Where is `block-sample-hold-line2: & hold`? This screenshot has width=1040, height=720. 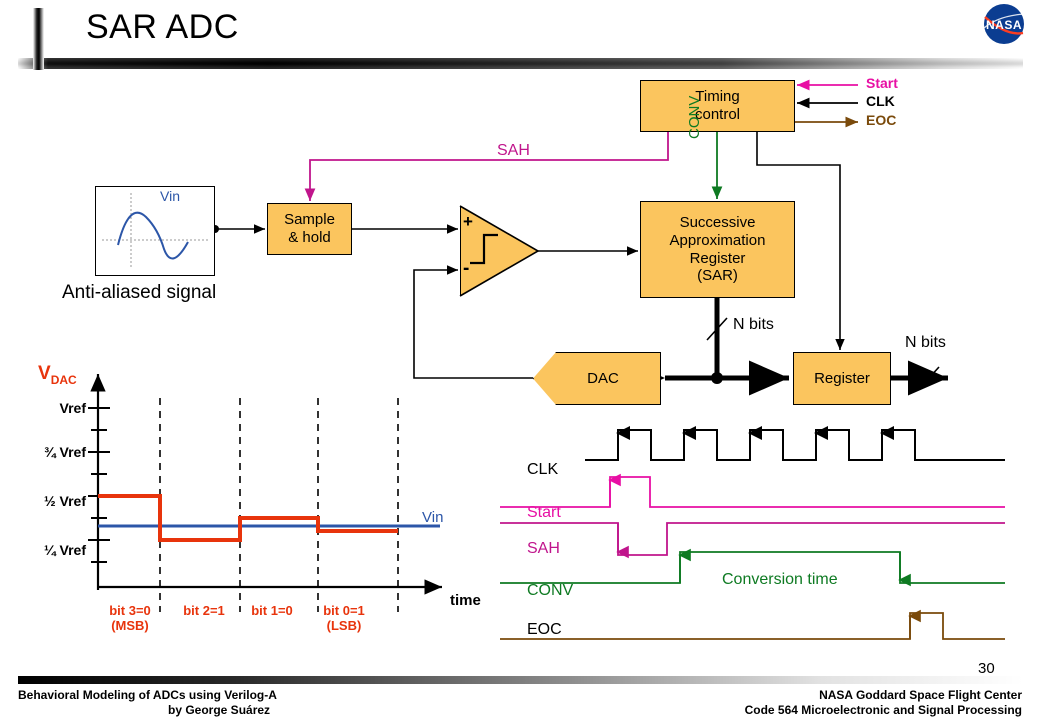 block-sample-hold-line2: & hold is located at coordinates (309, 237).